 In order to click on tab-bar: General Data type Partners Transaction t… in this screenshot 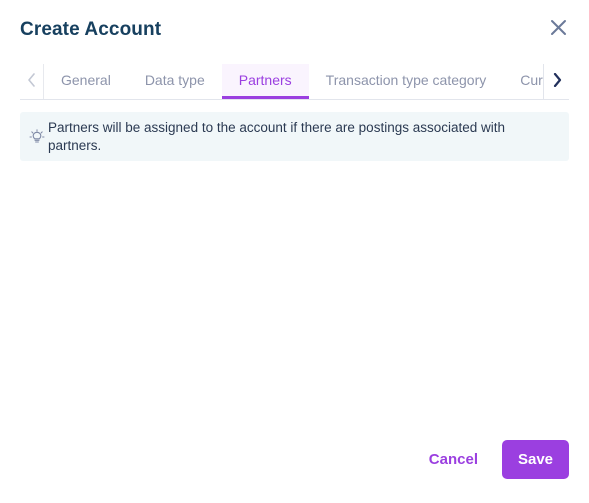, I will do `click(294, 82)`.